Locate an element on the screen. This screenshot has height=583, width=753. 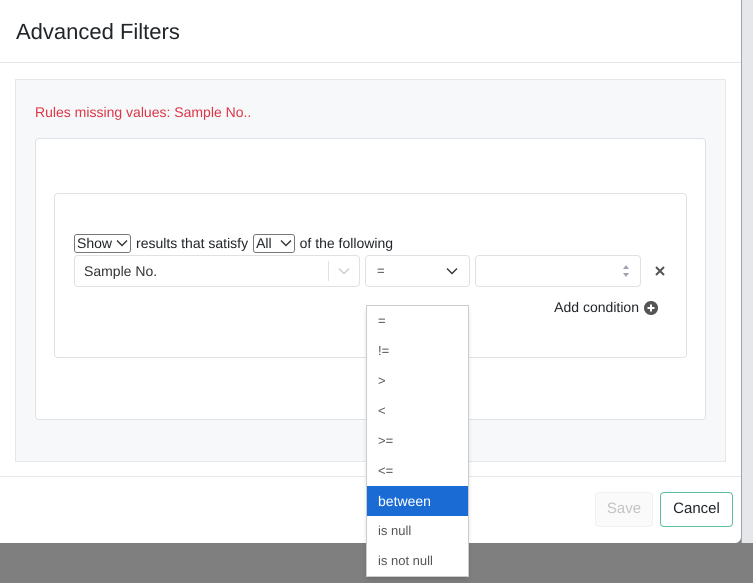
dropdown-option: <= is located at coordinates (417, 471).